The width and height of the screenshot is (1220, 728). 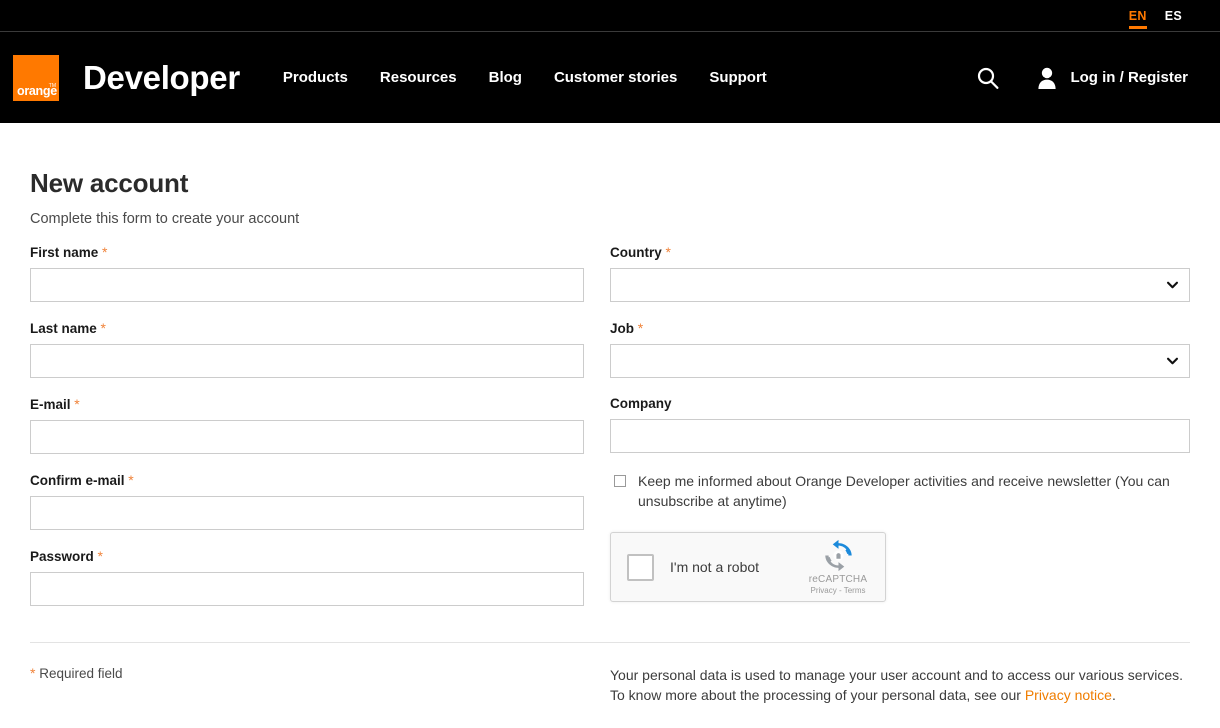 I want to click on job-select, so click(x=900, y=361).